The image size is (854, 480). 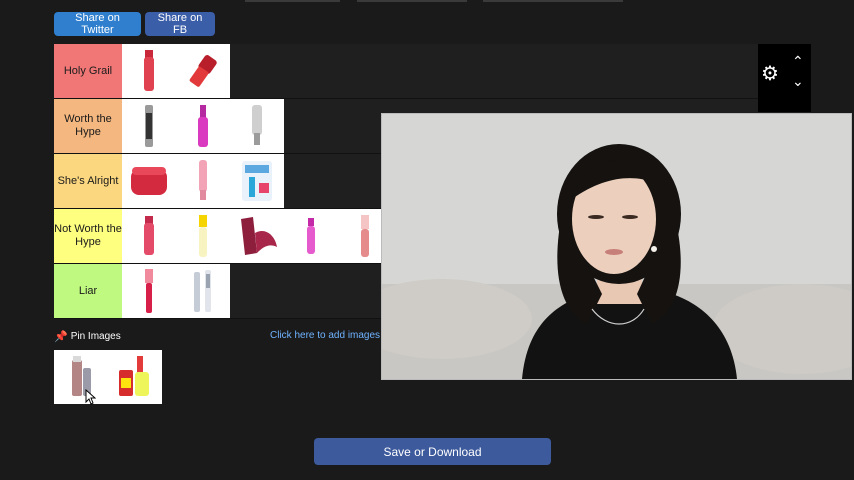 I want to click on gear-icon: ⚙, so click(x=770, y=73).